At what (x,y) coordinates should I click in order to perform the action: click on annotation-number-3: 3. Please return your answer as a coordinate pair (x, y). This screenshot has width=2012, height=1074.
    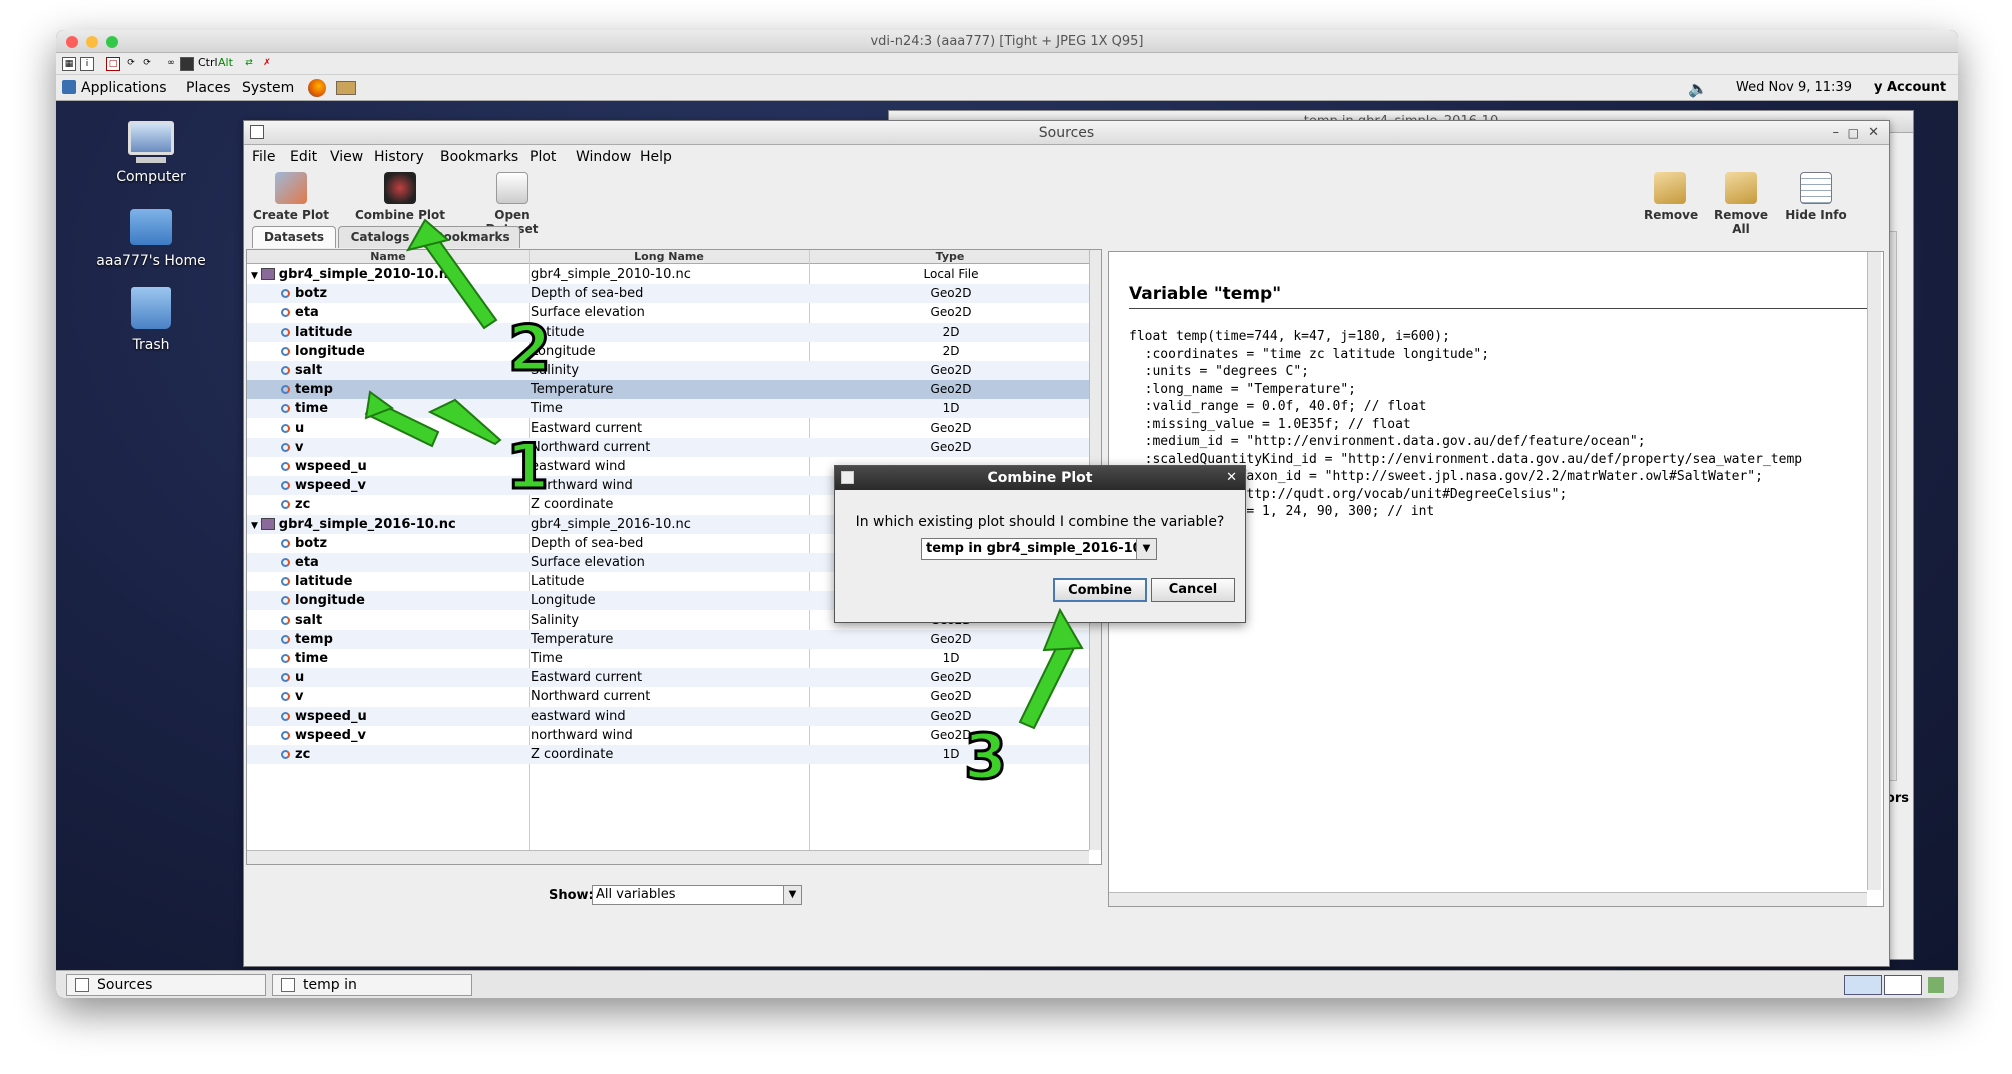
    Looking at the image, I should click on (985, 756).